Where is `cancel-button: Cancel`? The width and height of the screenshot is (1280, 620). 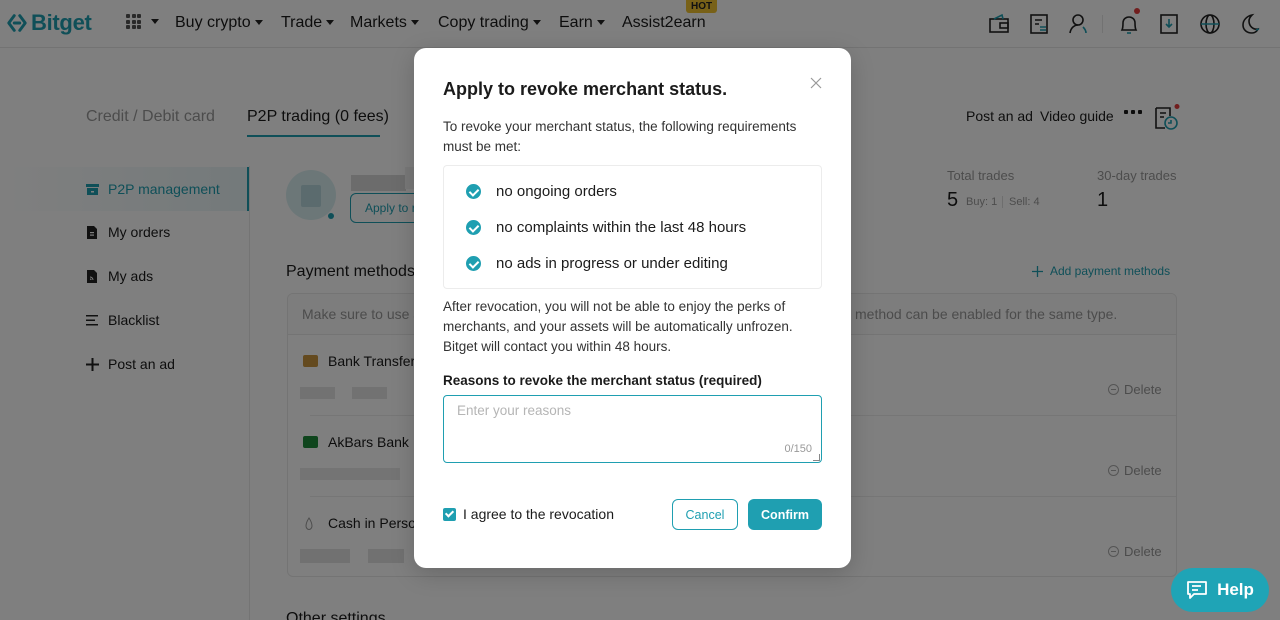 cancel-button: Cancel is located at coordinates (705, 514).